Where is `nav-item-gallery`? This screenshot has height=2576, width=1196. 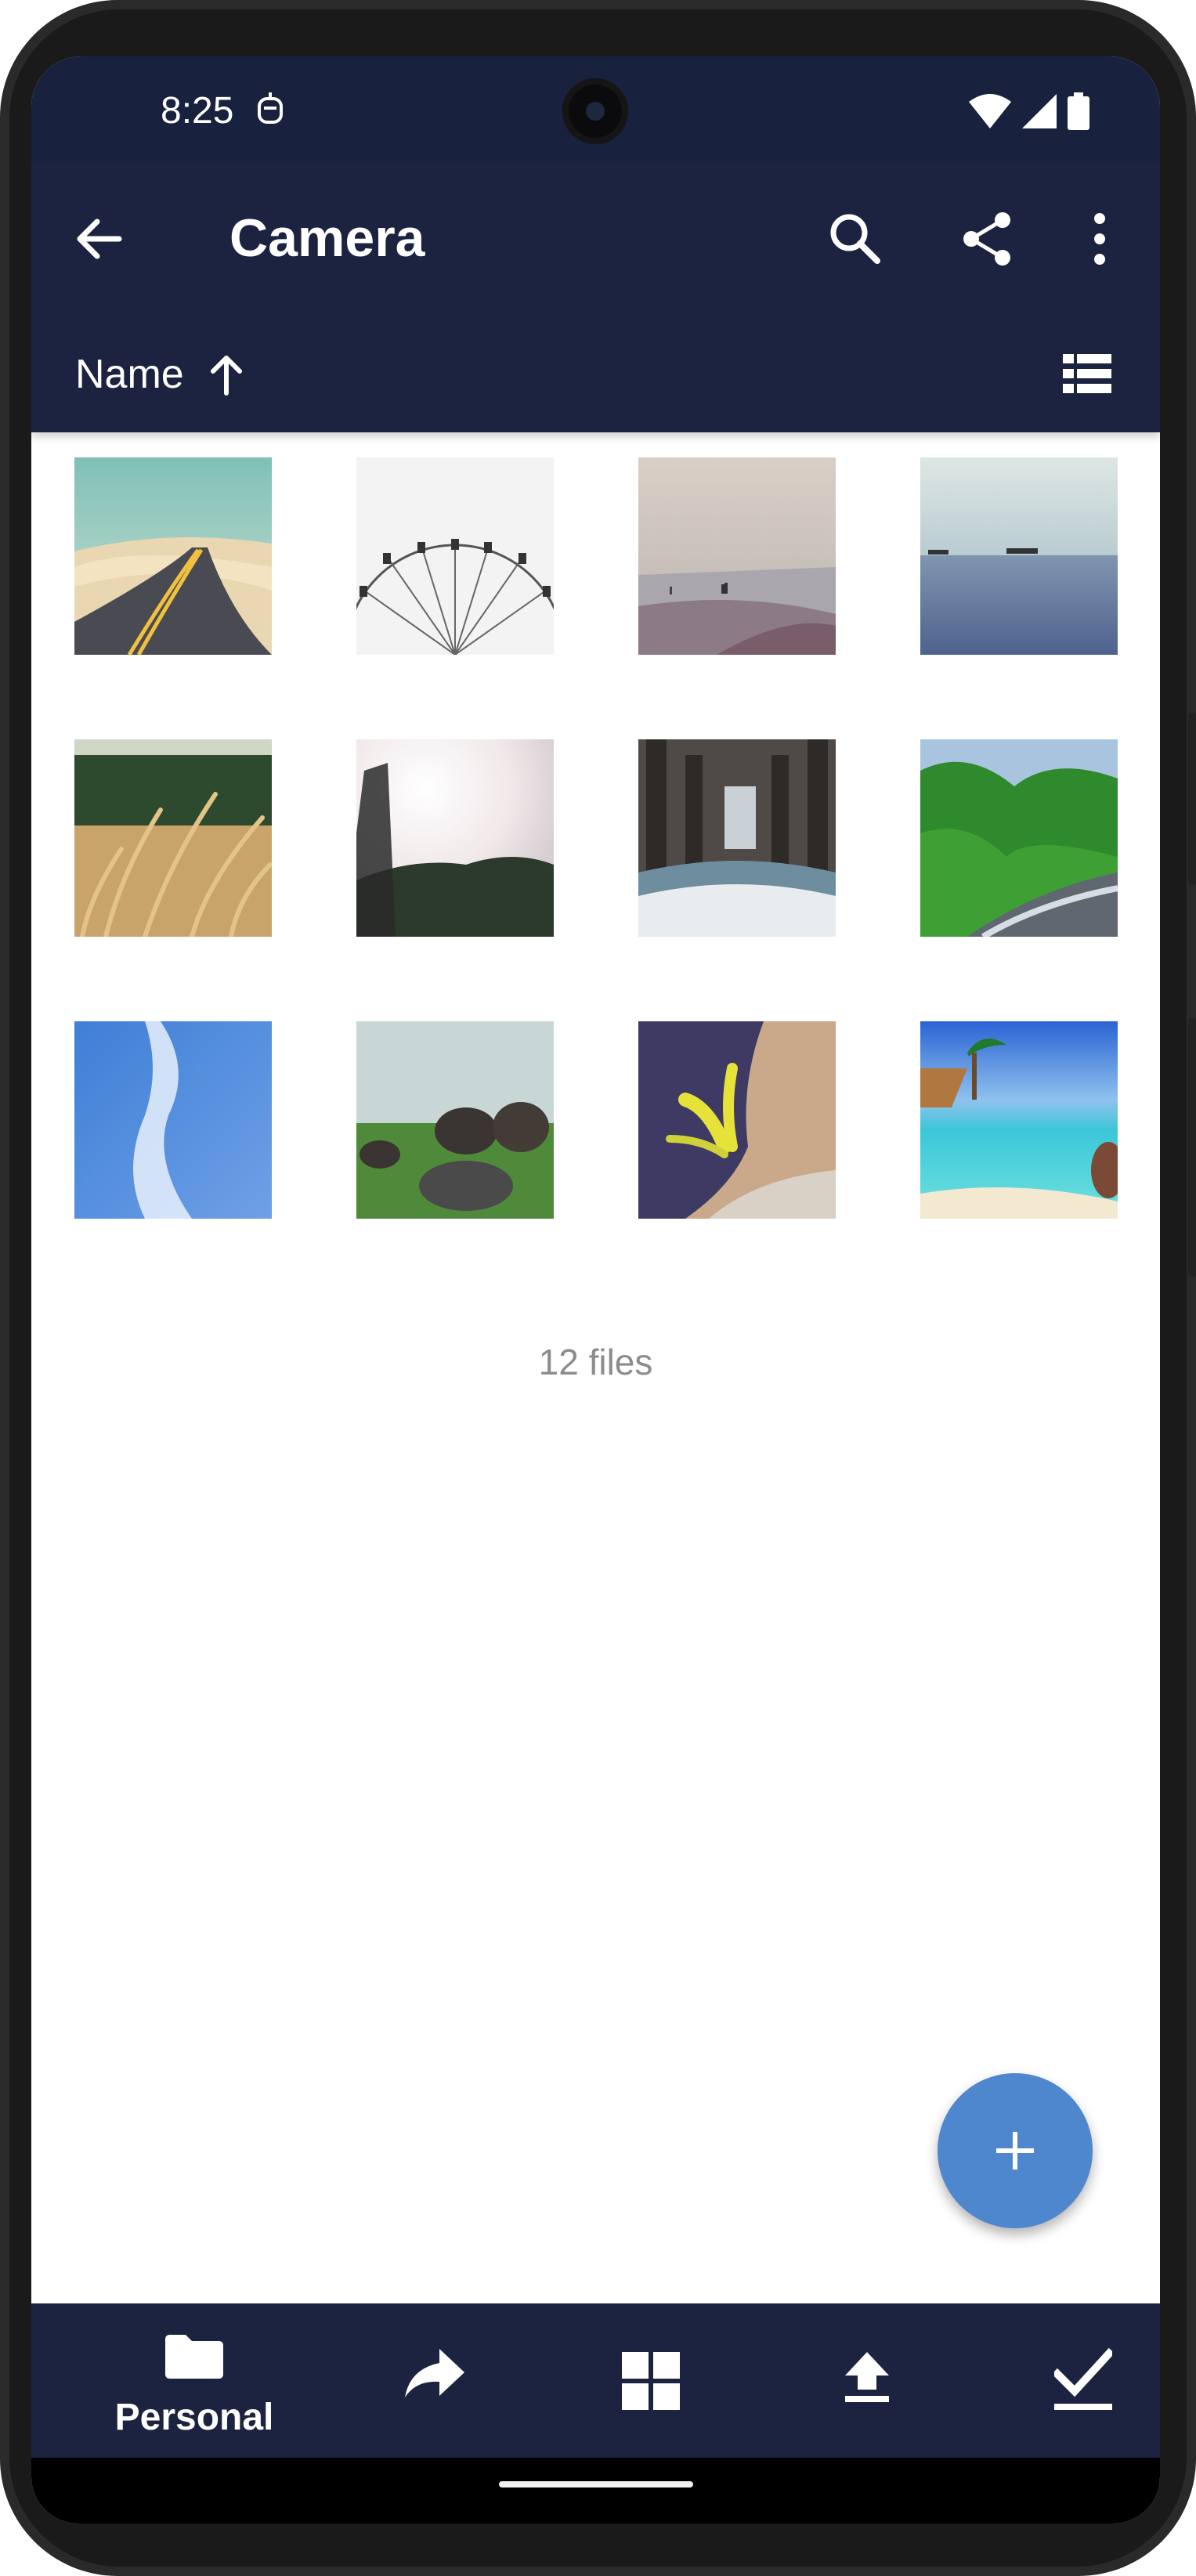
nav-item-gallery is located at coordinates (651, 2380).